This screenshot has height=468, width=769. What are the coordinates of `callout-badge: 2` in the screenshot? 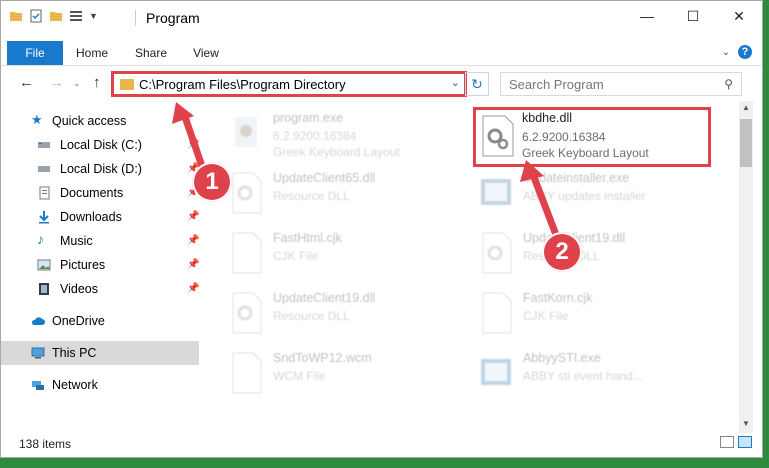 It's located at (562, 252).